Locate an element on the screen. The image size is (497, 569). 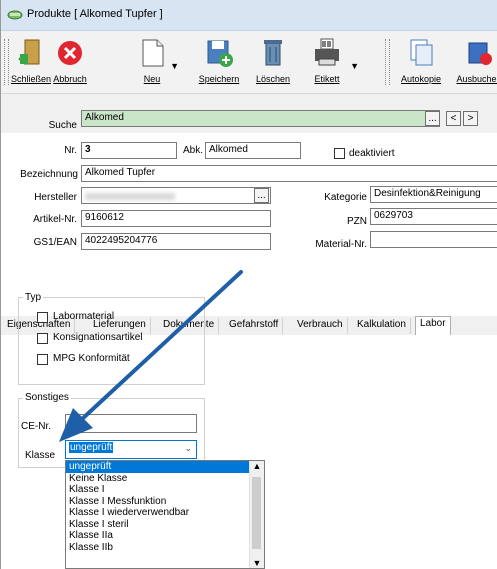
search-label: Suche is located at coordinates (62, 125).